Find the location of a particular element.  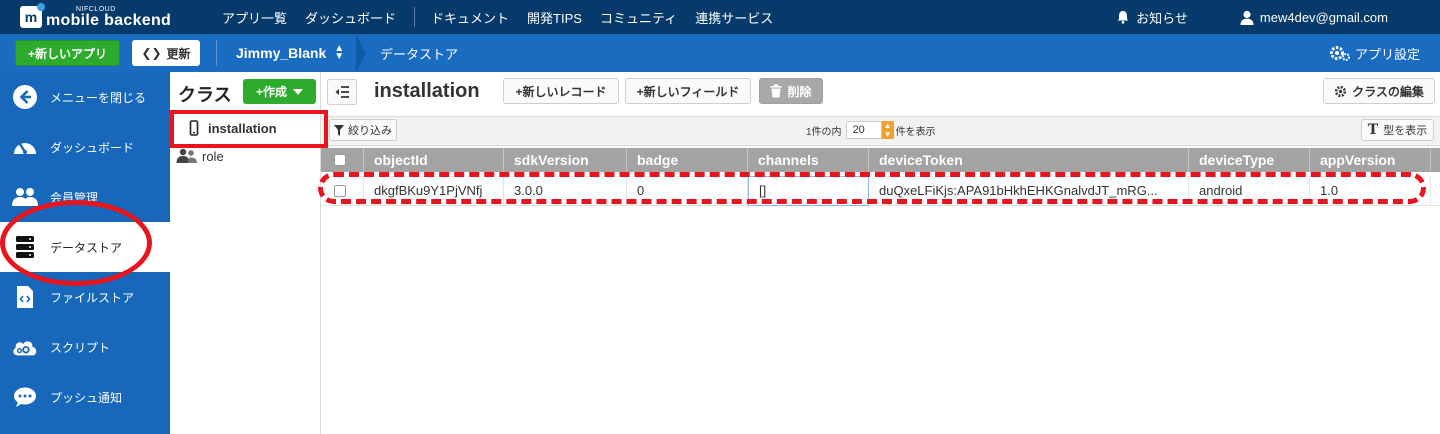

row-select-cell is located at coordinates (342, 191).